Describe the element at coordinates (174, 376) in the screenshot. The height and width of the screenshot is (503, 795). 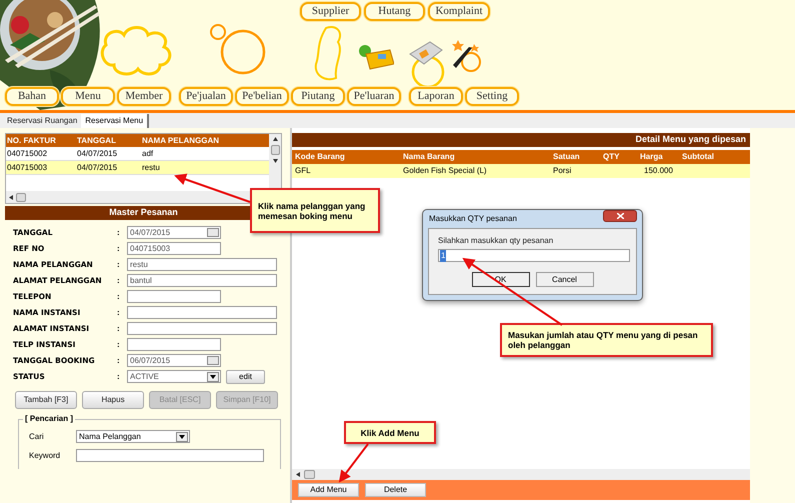
I see `status-dropdown: ACTIVE` at that location.